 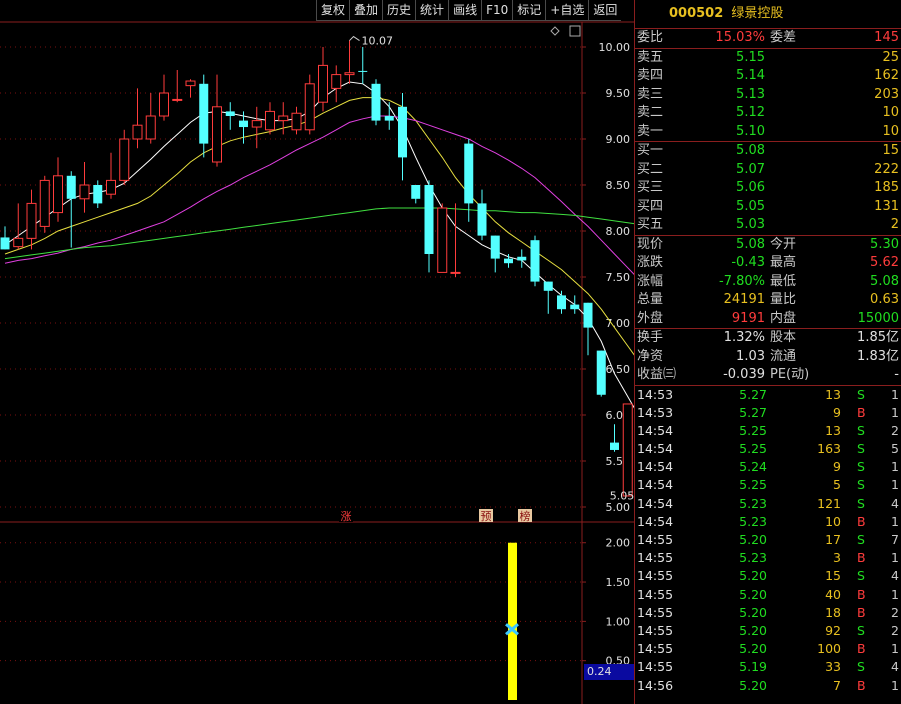 I want to click on signal-tag: 预, so click(x=486, y=516).